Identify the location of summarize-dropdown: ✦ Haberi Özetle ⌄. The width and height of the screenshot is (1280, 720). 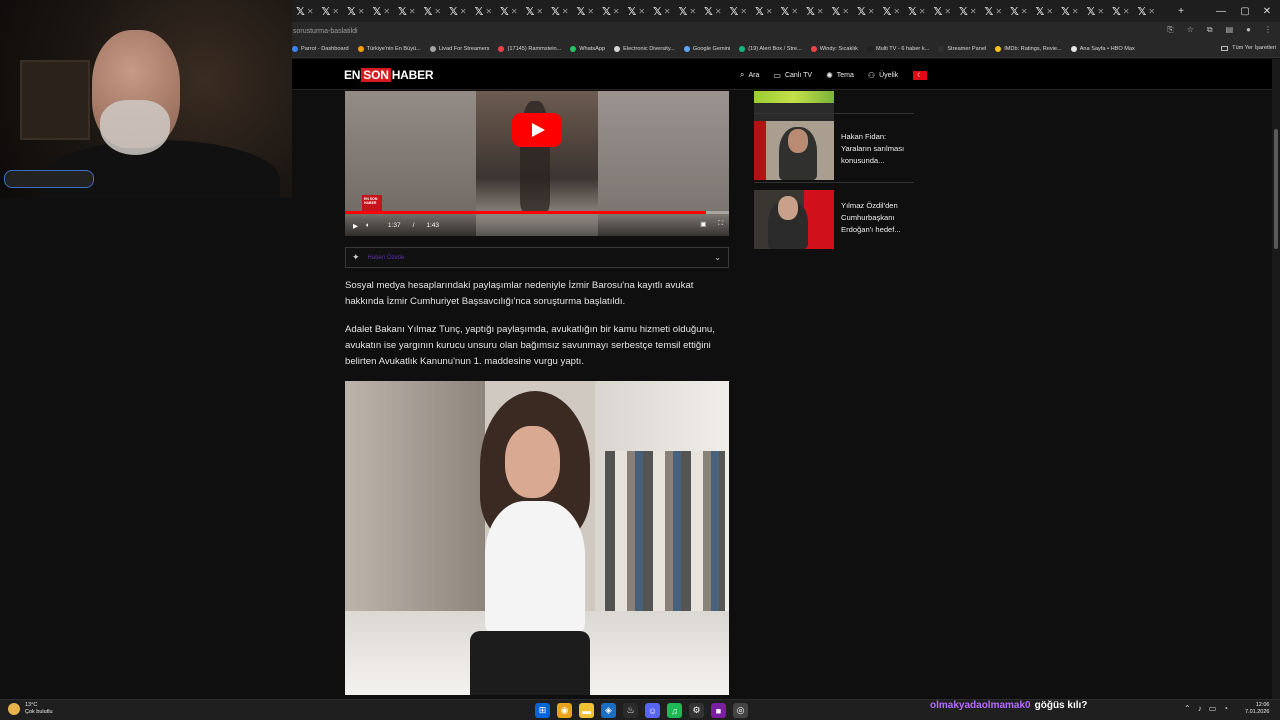
(537, 257).